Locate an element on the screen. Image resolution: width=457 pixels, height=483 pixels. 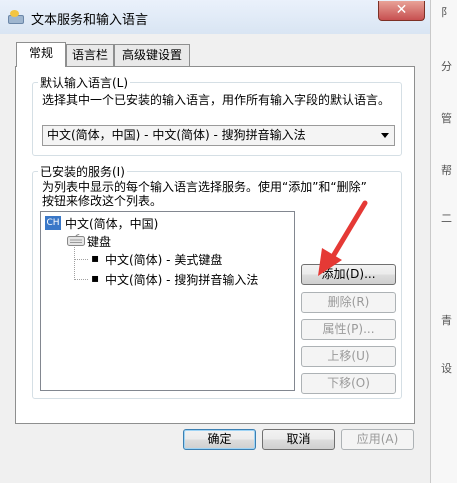
background-text: 设 is located at coordinates (446, 368).